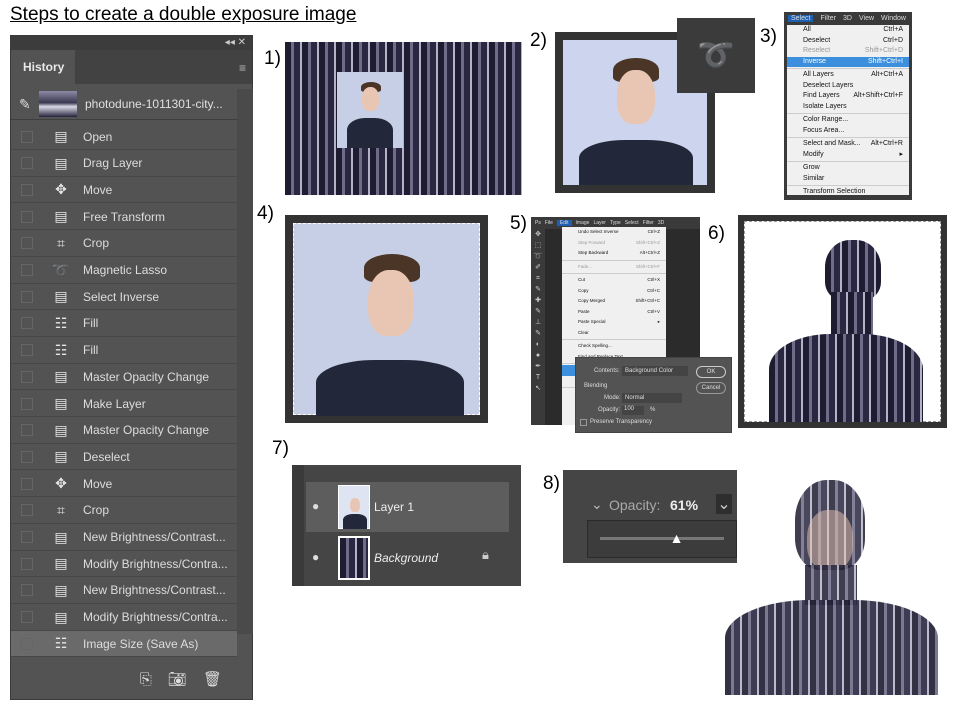  I want to click on menu-bar-item: Type, so click(615, 223).